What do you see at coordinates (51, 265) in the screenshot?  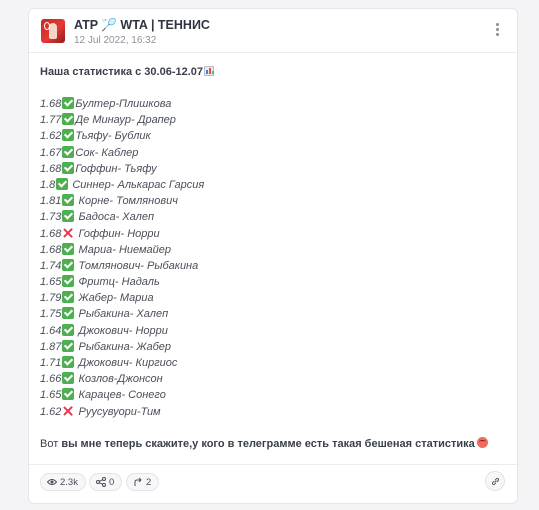 I see `odds-value: 1.74` at bounding box center [51, 265].